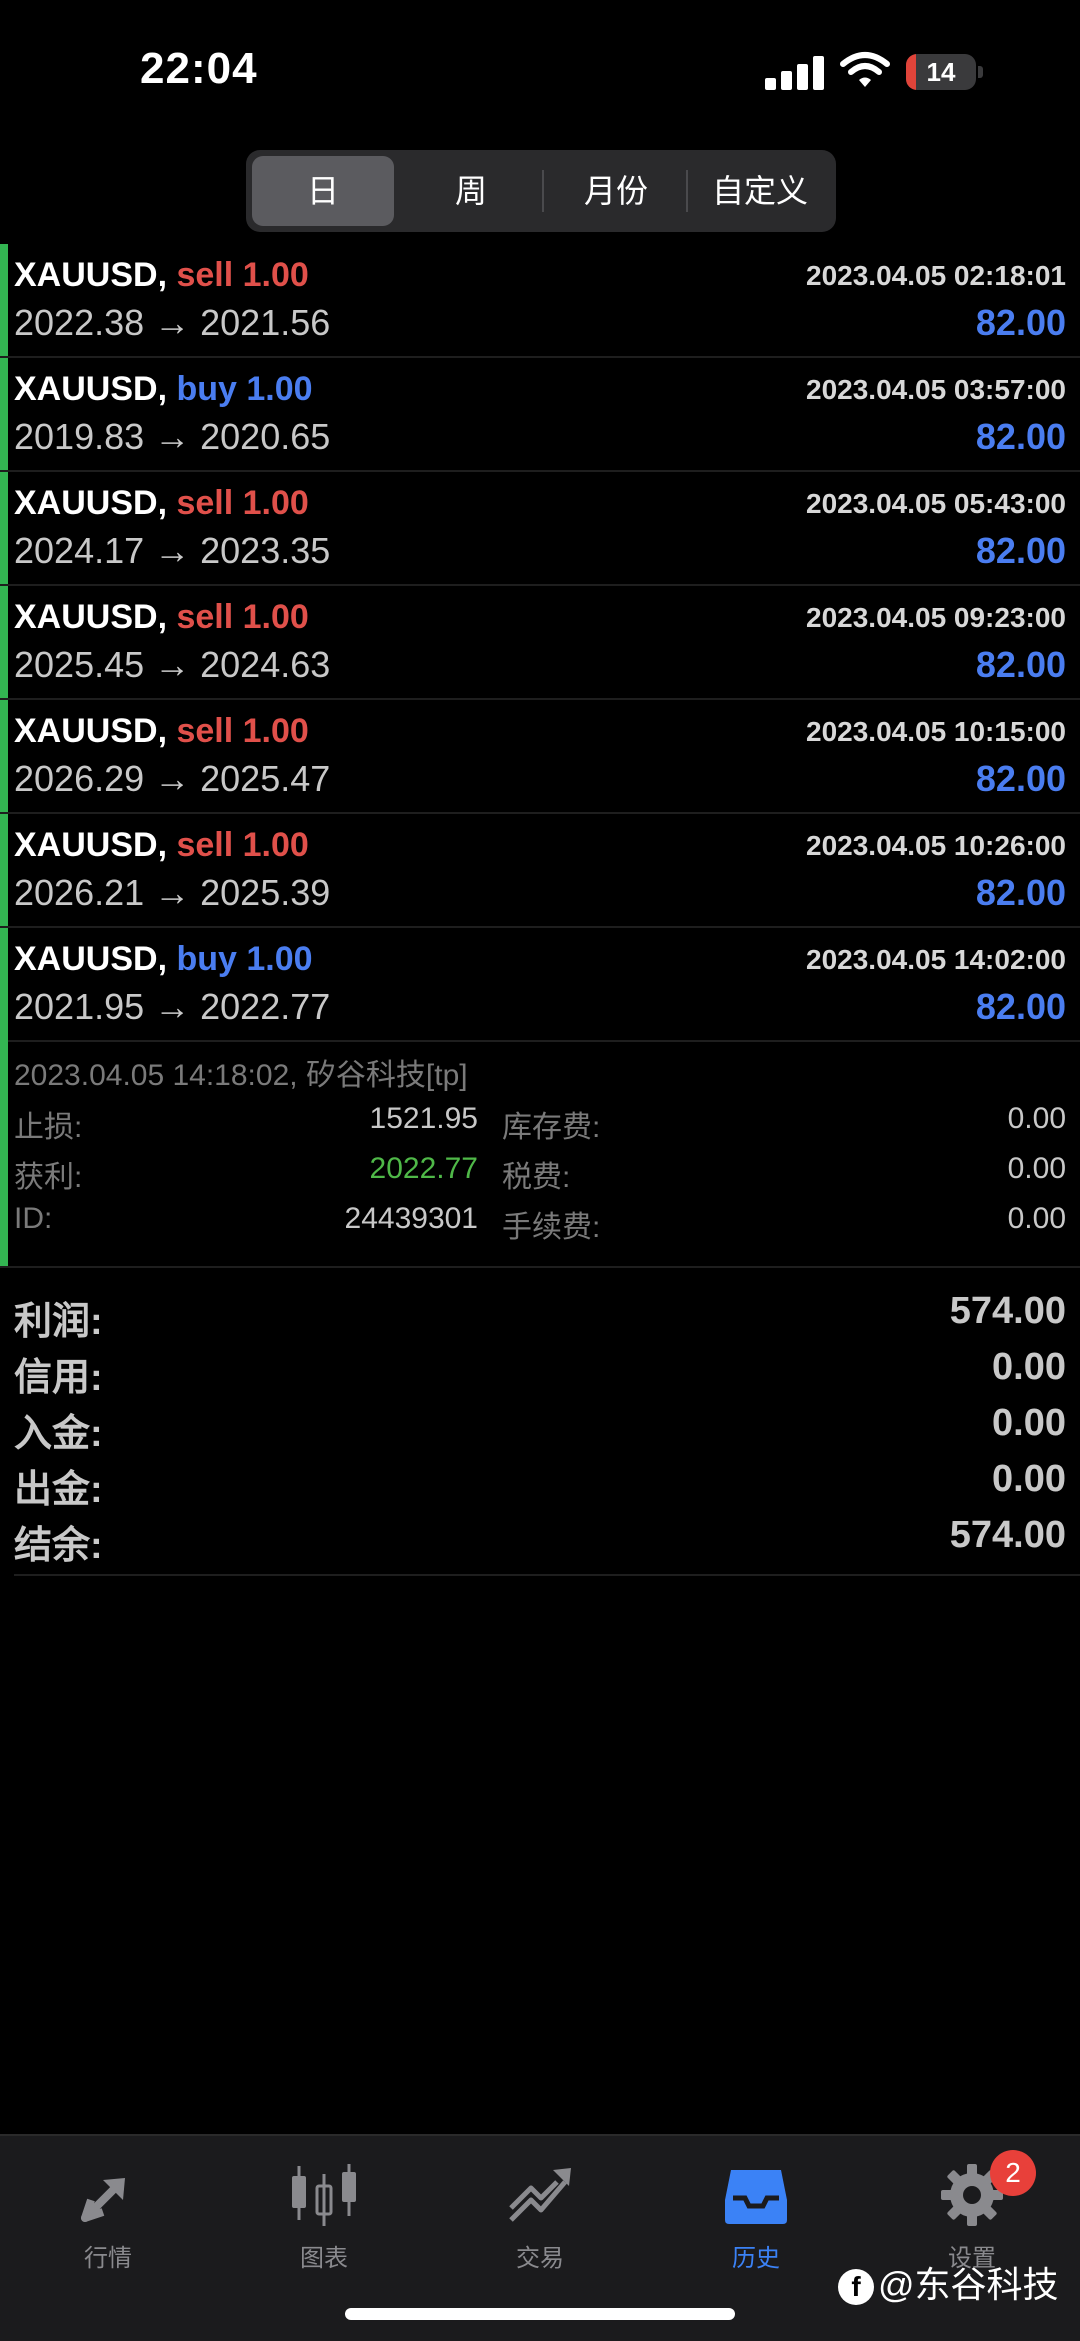 This screenshot has width=1080, height=2341. Describe the element at coordinates (540, 1318) in the screenshot. I see `summary-profit: 利润: 574.00` at that location.